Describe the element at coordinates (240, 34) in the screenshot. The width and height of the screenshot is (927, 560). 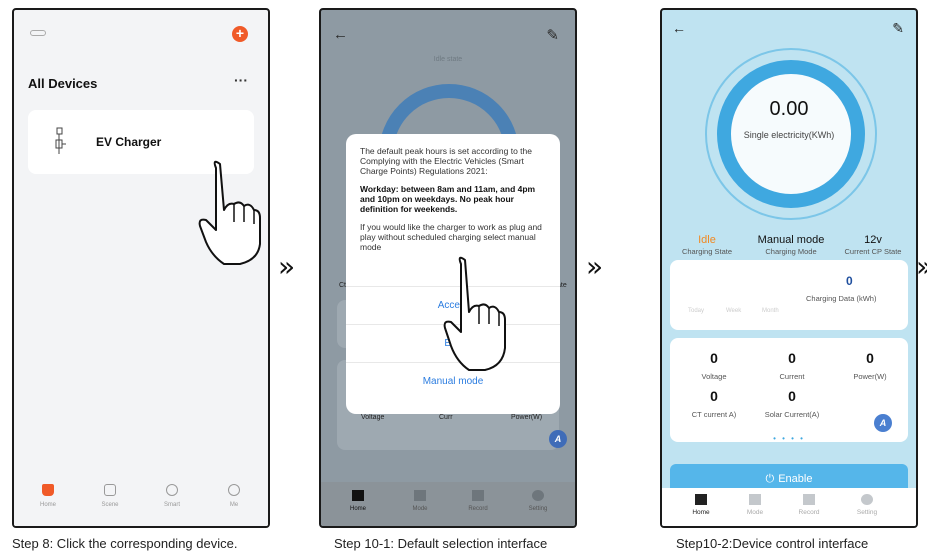
I see `add-device-button: +` at that location.